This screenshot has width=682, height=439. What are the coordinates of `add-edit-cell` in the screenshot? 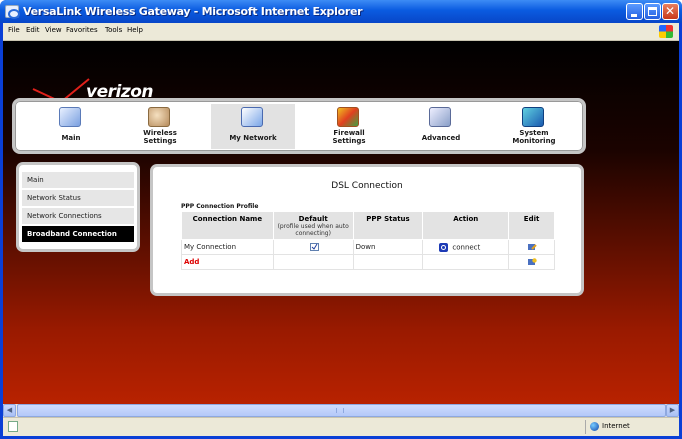 It's located at (531, 262).